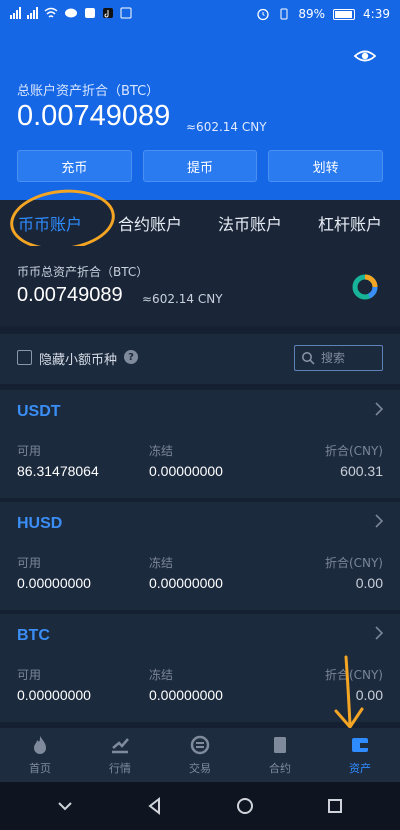 The image size is (400, 830). What do you see at coordinates (200, 768) in the screenshot?
I see `nav-label: 交易` at bounding box center [200, 768].